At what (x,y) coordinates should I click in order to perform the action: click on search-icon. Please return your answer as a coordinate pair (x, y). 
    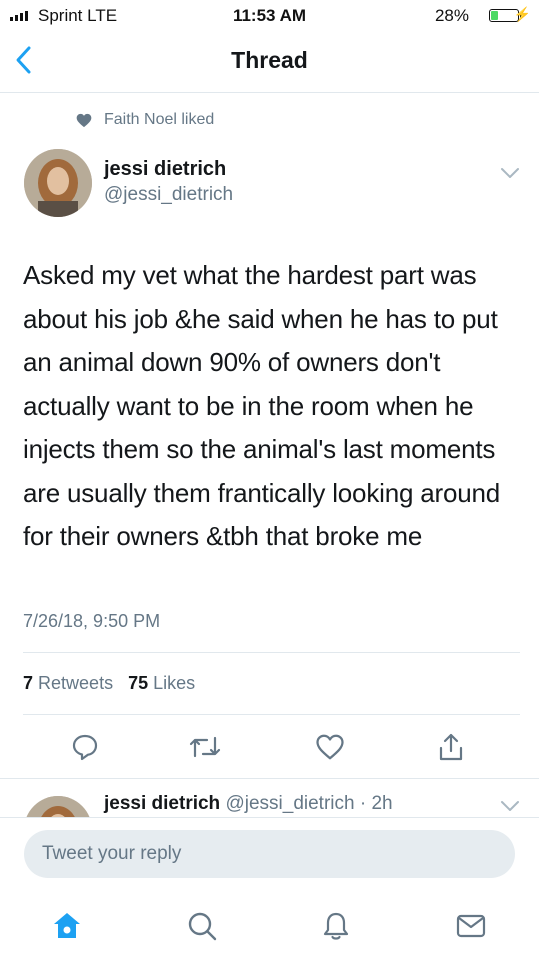
    Looking at the image, I should click on (202, 926).